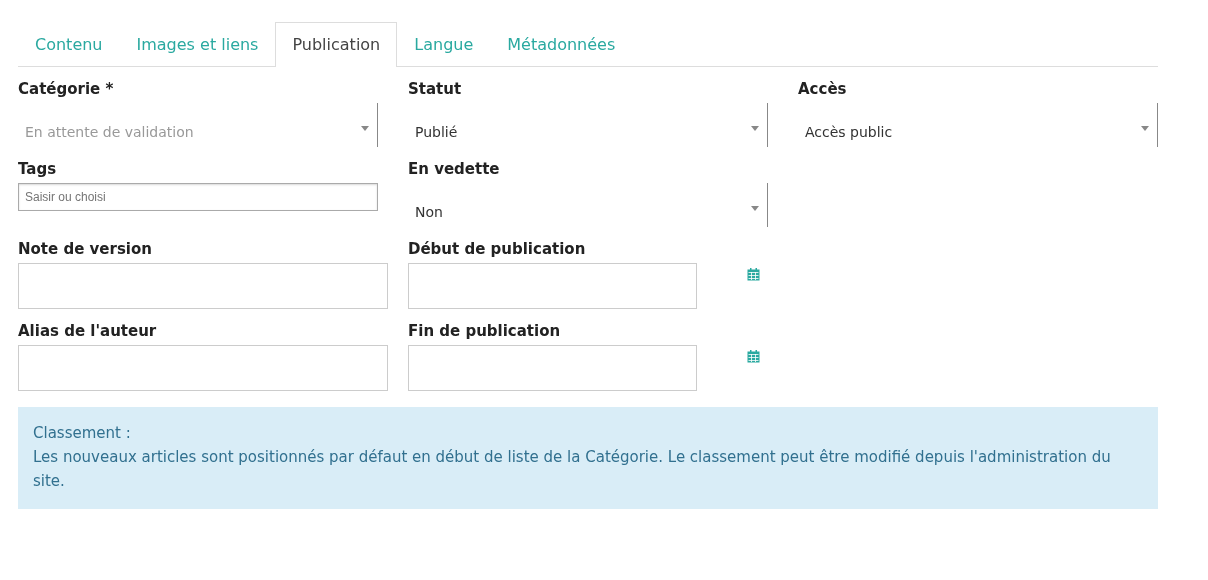 The width and height of the screenshot is (1208, 580). What do you see at coordinates (444, 44) in the screenshot?
I see `tab: Langue` at bounding box center [444, 44].